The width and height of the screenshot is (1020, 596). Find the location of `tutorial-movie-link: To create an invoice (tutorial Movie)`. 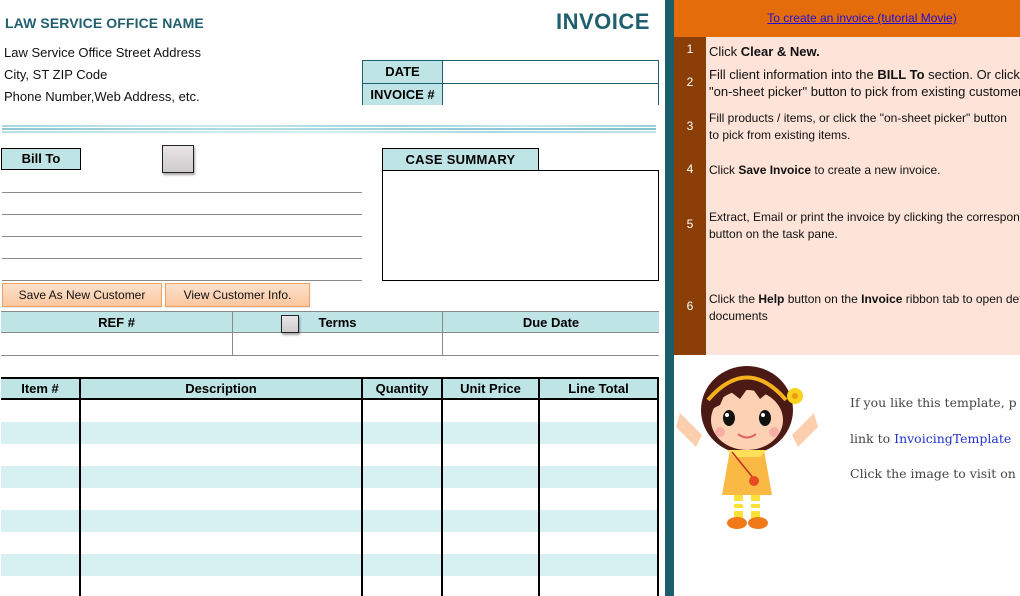

tutorial-movie-link: To create an invoice (tutorial Movie) is located at coordinates (846, 18).